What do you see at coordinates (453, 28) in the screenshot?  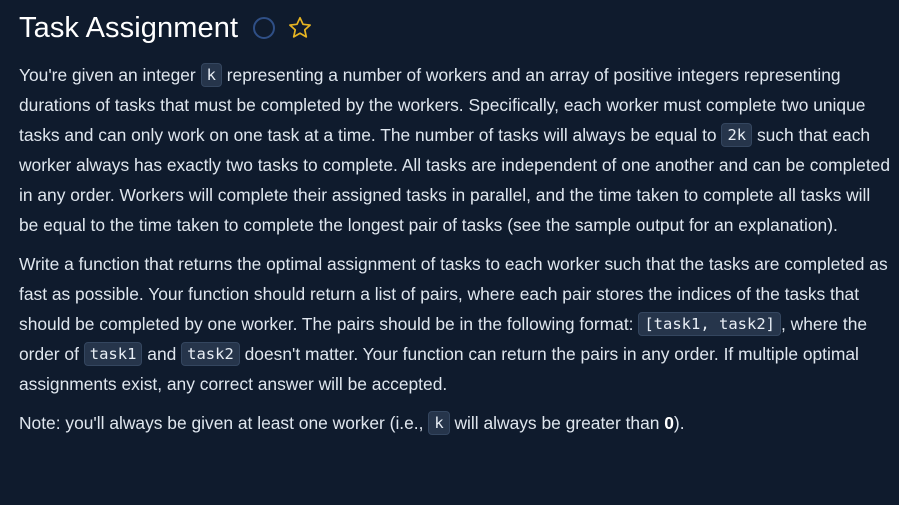 I see `title-row: Task Assignment` at bounding box center [453, 28].